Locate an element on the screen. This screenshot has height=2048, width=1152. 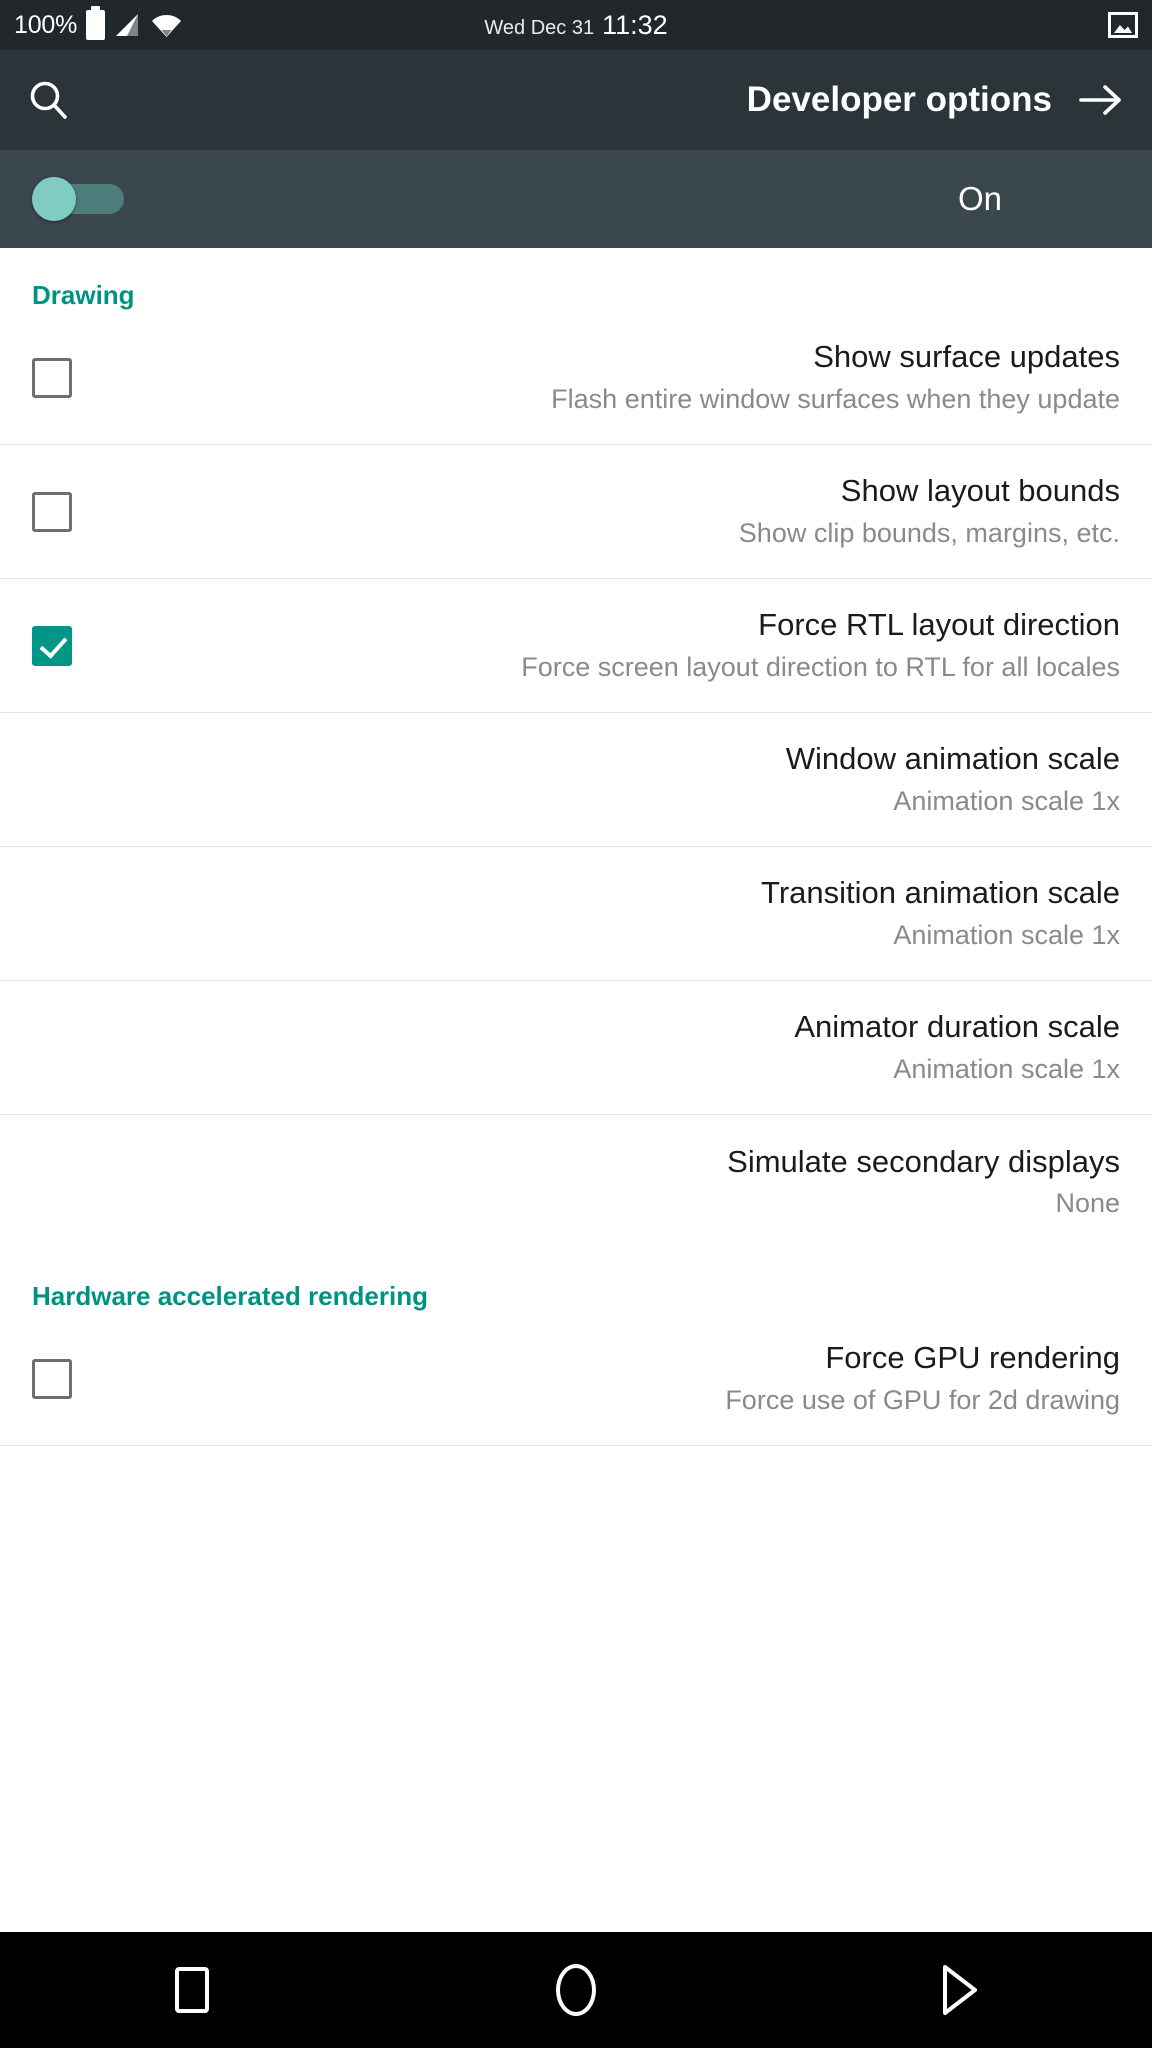
screenshot-image-icon is located at coordinates (1123, 25).